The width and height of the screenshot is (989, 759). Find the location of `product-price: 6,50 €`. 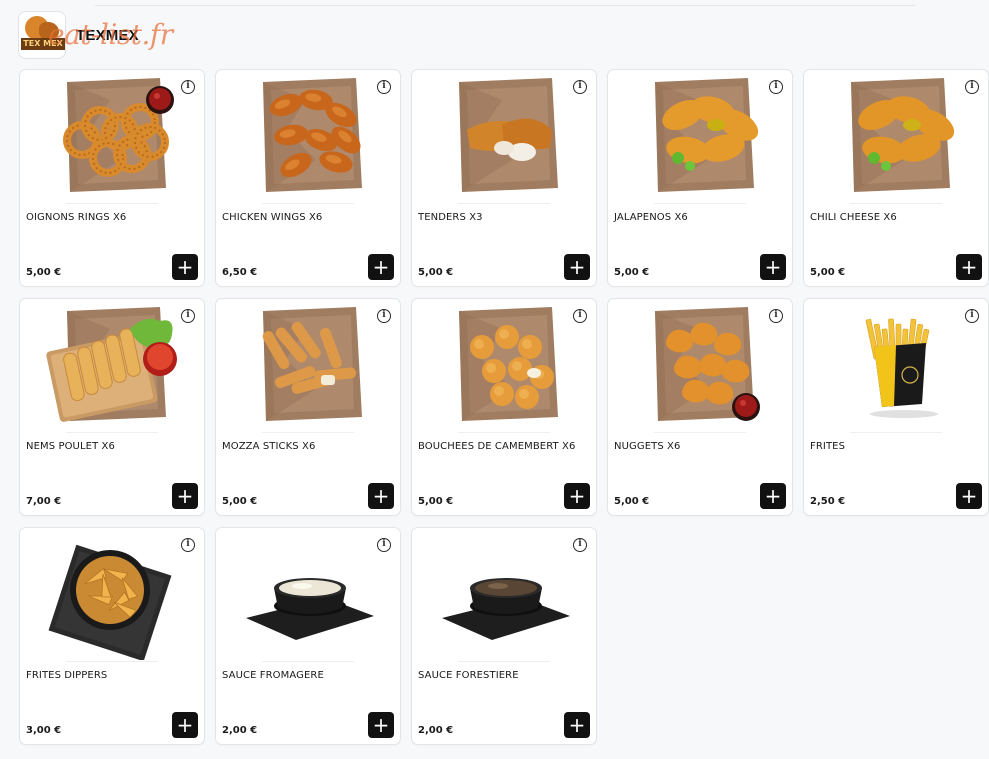

product-price: 6,50 € is located at coordinates (240, 272).